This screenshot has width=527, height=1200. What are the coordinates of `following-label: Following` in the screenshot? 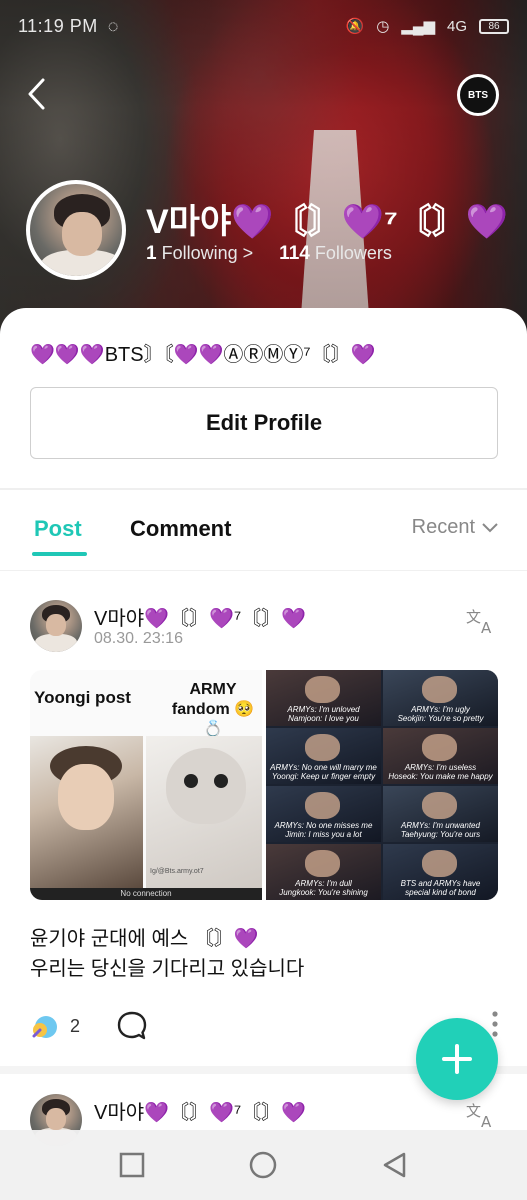 It's located at (199, 253).